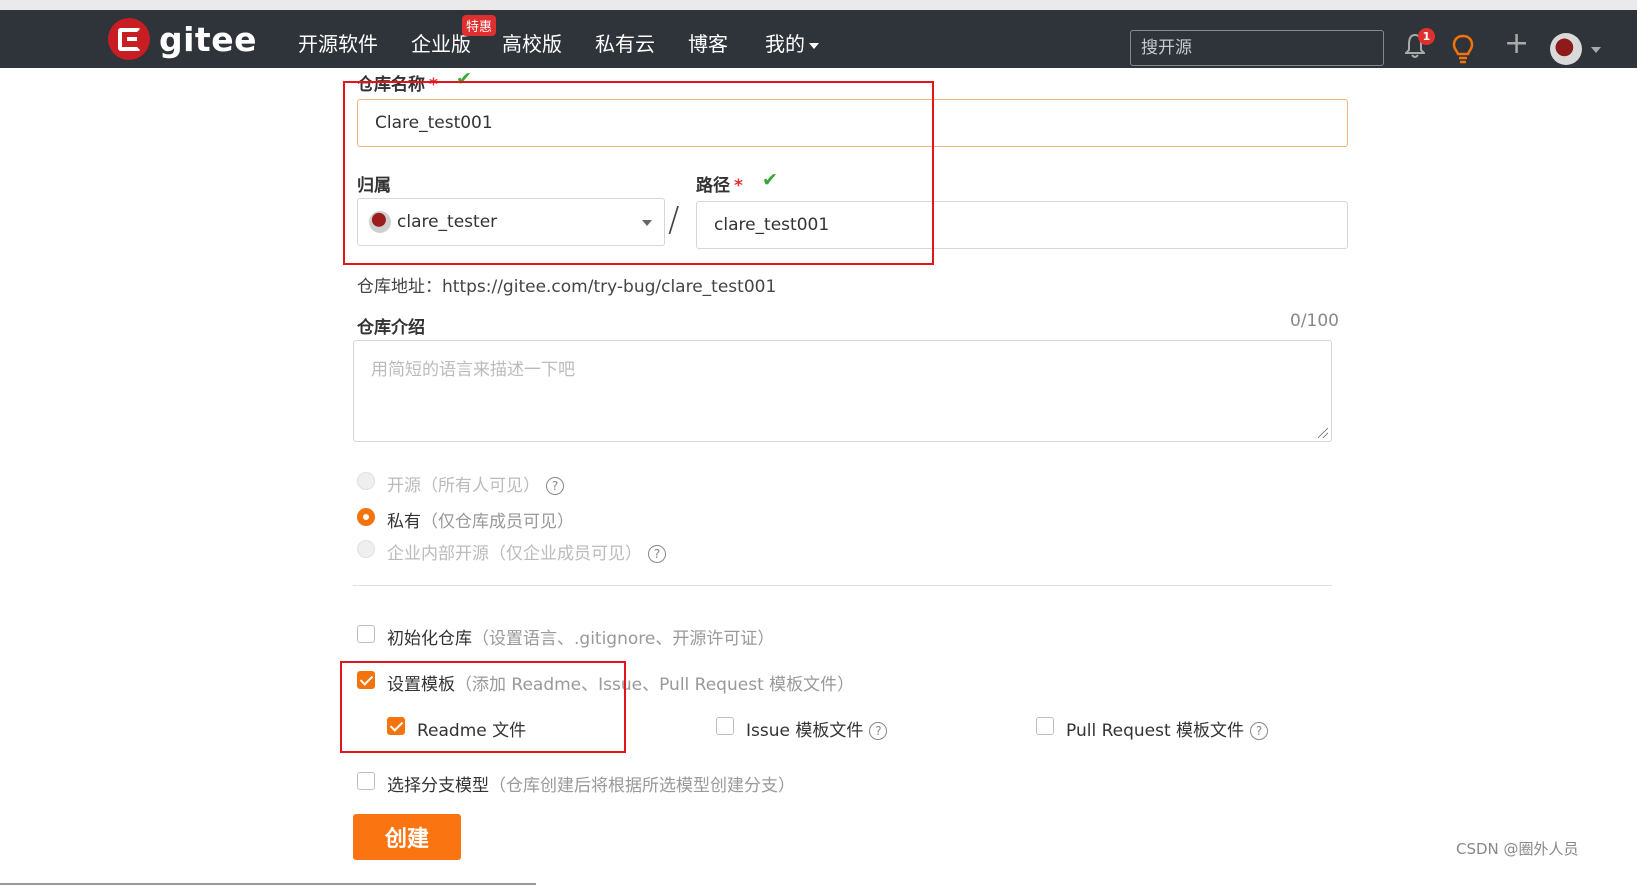  I want to click on gitee-logo: gitee, so click(182, 39).